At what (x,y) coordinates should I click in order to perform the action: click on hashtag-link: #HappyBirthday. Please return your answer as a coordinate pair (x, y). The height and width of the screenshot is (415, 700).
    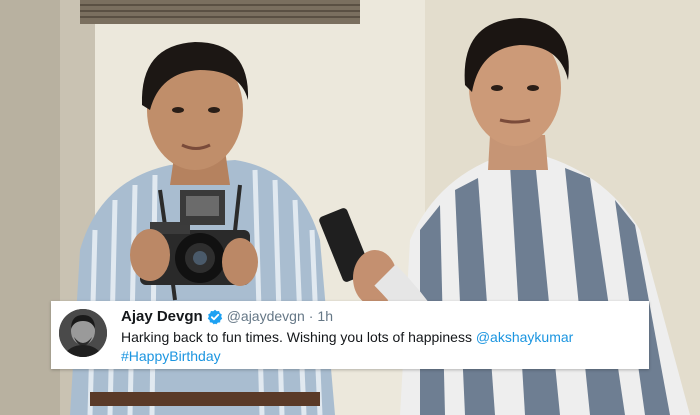
    Looking at the image, I should click on (171, 356).